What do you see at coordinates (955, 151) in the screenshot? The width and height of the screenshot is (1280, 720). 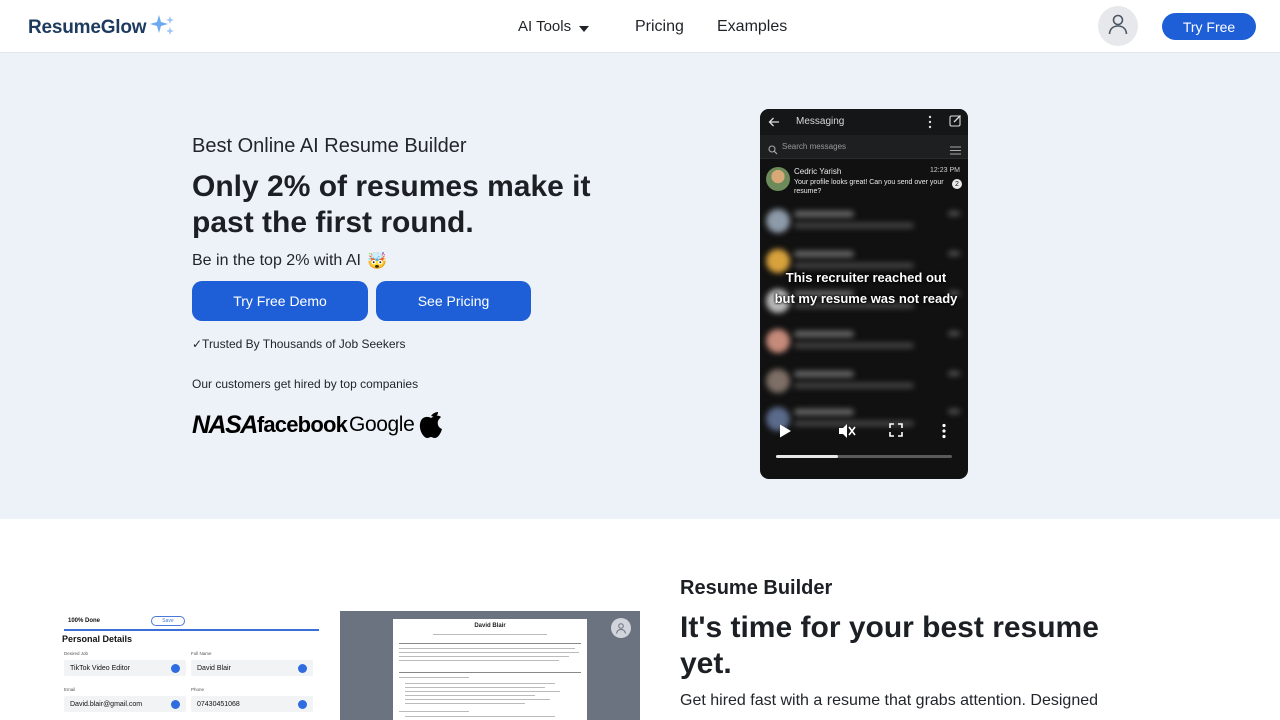 I see `filter-icon` at bounding box center [955, 151].